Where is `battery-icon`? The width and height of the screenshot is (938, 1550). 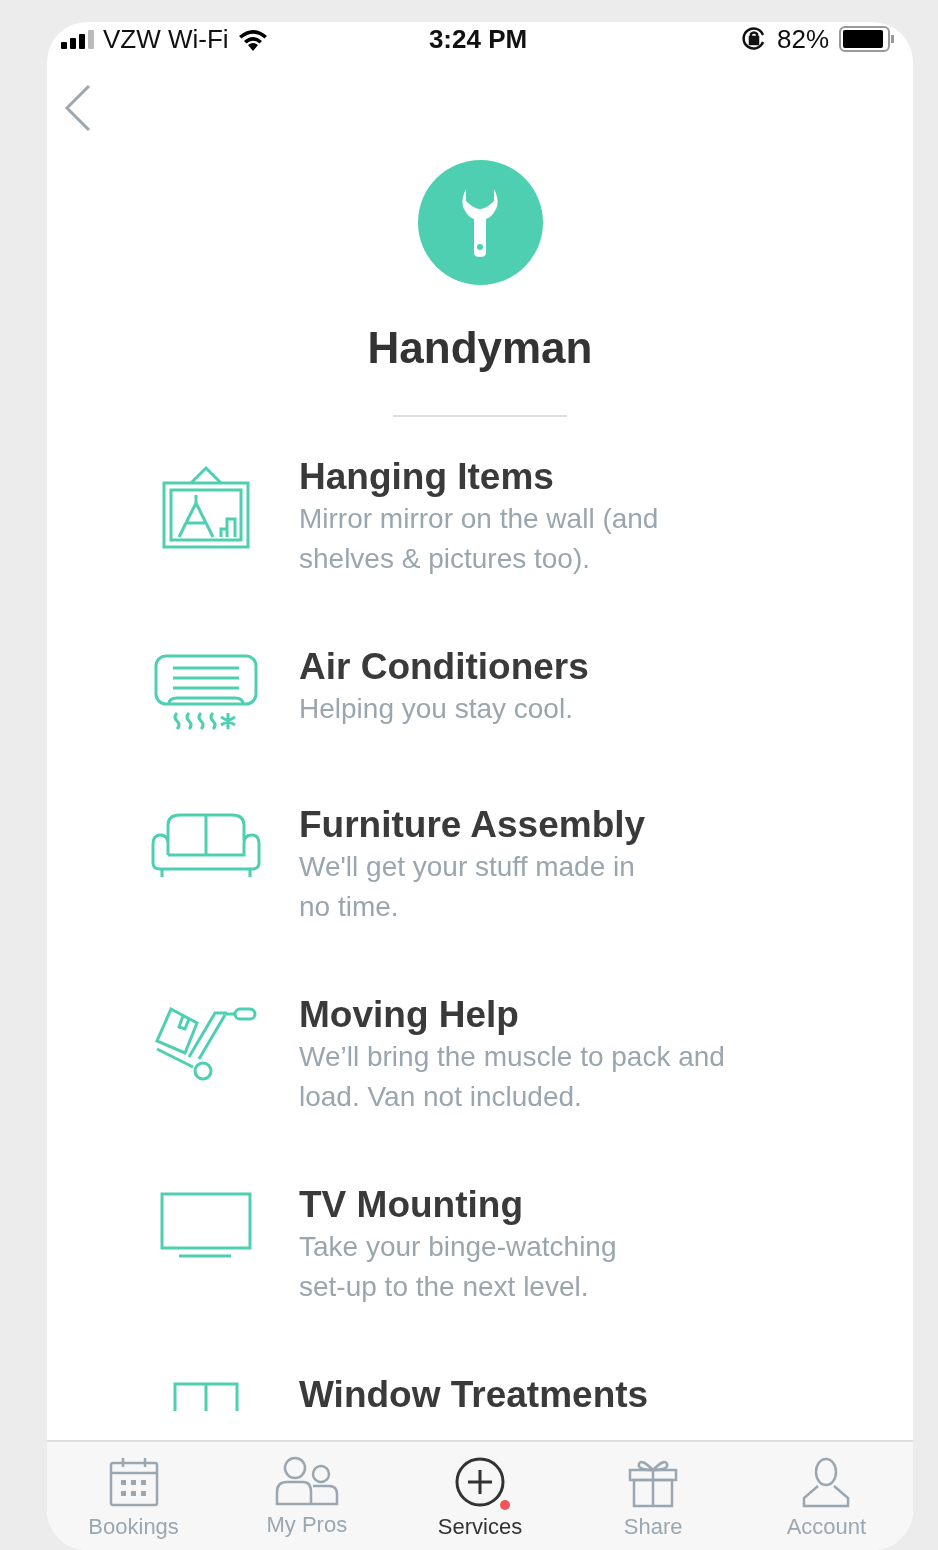
battery-icon is located at coordinates (867, 39).